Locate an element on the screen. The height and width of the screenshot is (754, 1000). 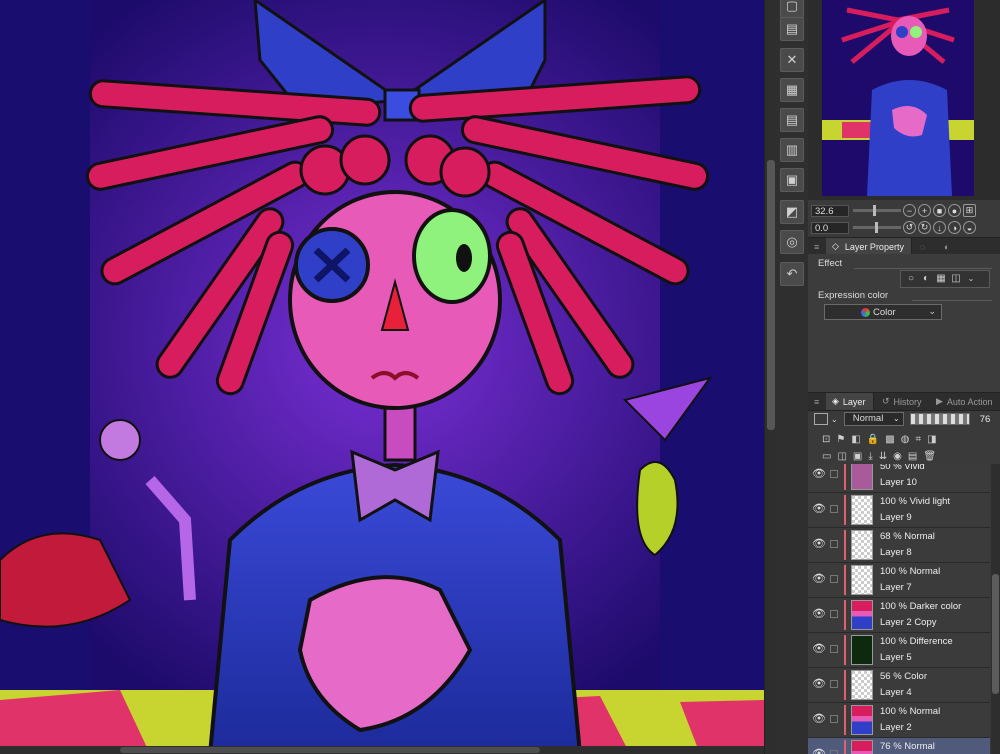
export-image-icon: ◩ is located at coordinates (792, 212).